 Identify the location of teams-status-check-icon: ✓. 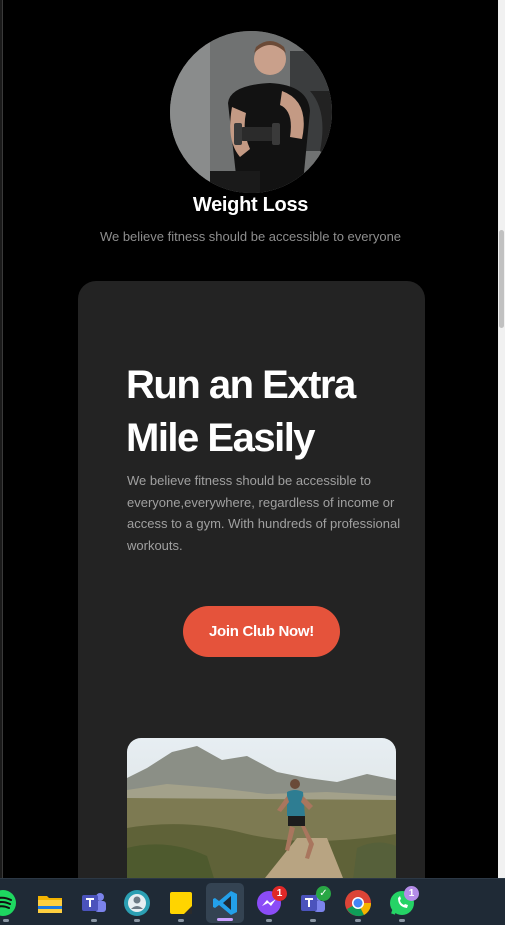
(323, 893).